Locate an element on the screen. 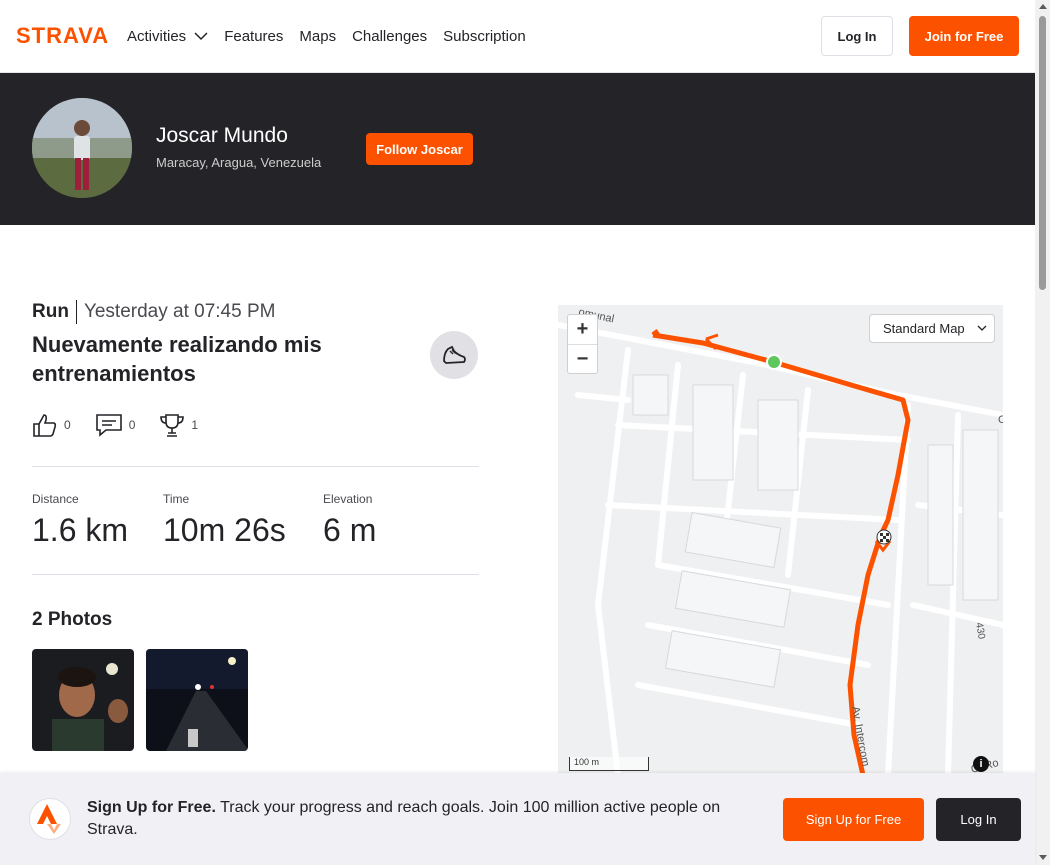 Image resolution: width=1050 pixels, height=865 pixels. avatar-photo-icon is located at coordinates (82, 148).